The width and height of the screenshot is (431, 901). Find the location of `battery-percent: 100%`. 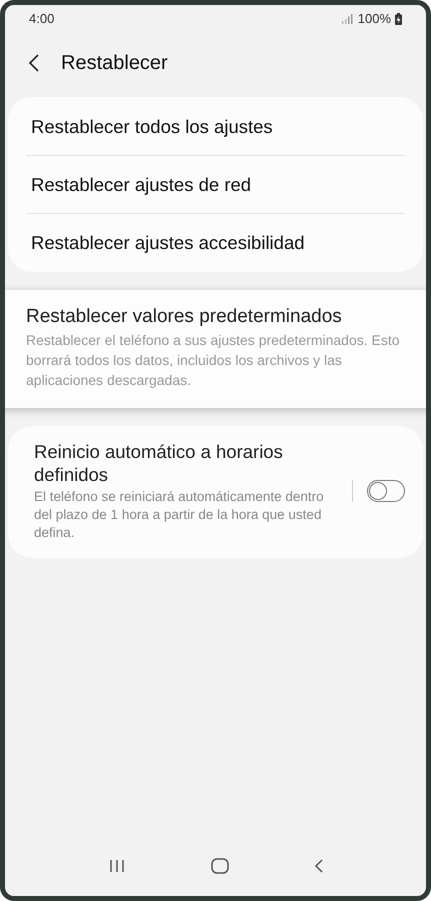

battery-percent: 100% is located at coordinates (374, 19).